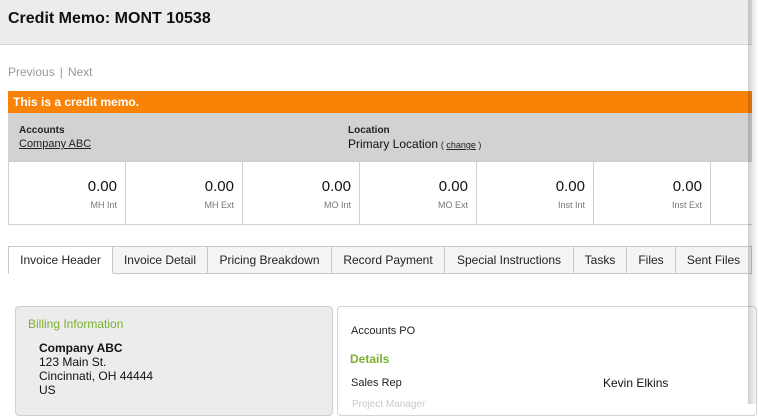 Image resolution: width=758 pixels, height=416 pixels. What do you see at coordinates (270, 260) in the screenshot?
I see `tab-pricing-breakdown: Pricing Breakdown` at bounding box center [270, 260].